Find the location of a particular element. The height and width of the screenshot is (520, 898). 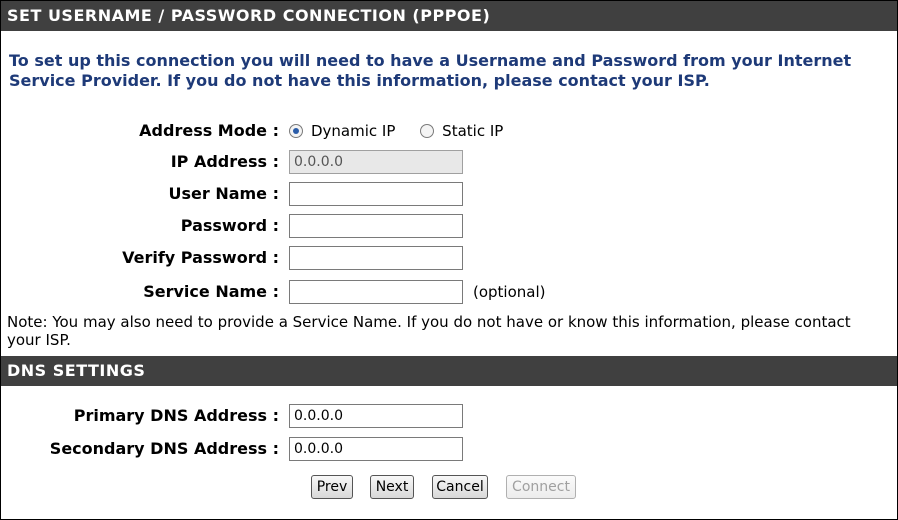

service-name-input is located at coordinates (376, 292).